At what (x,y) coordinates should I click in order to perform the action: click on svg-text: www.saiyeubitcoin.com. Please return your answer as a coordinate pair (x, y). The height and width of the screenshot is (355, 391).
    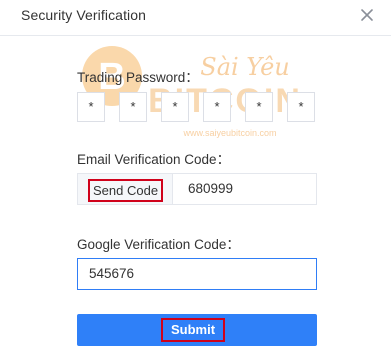
    Looking at the image, I should click on (229, 133).